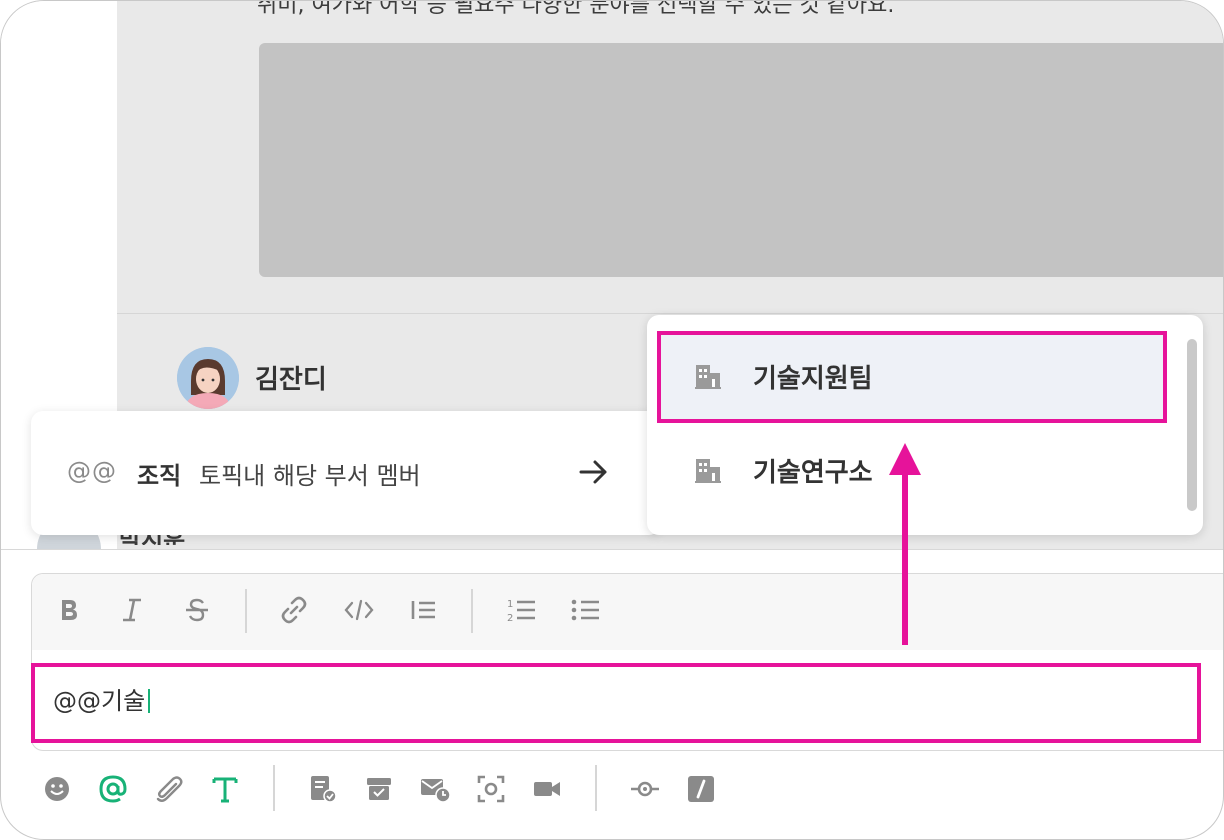  What do you see at coordinates (521, 610) in the screenshot?
I see `ordered-list-icon: 12` at bounding box center [521, 610].